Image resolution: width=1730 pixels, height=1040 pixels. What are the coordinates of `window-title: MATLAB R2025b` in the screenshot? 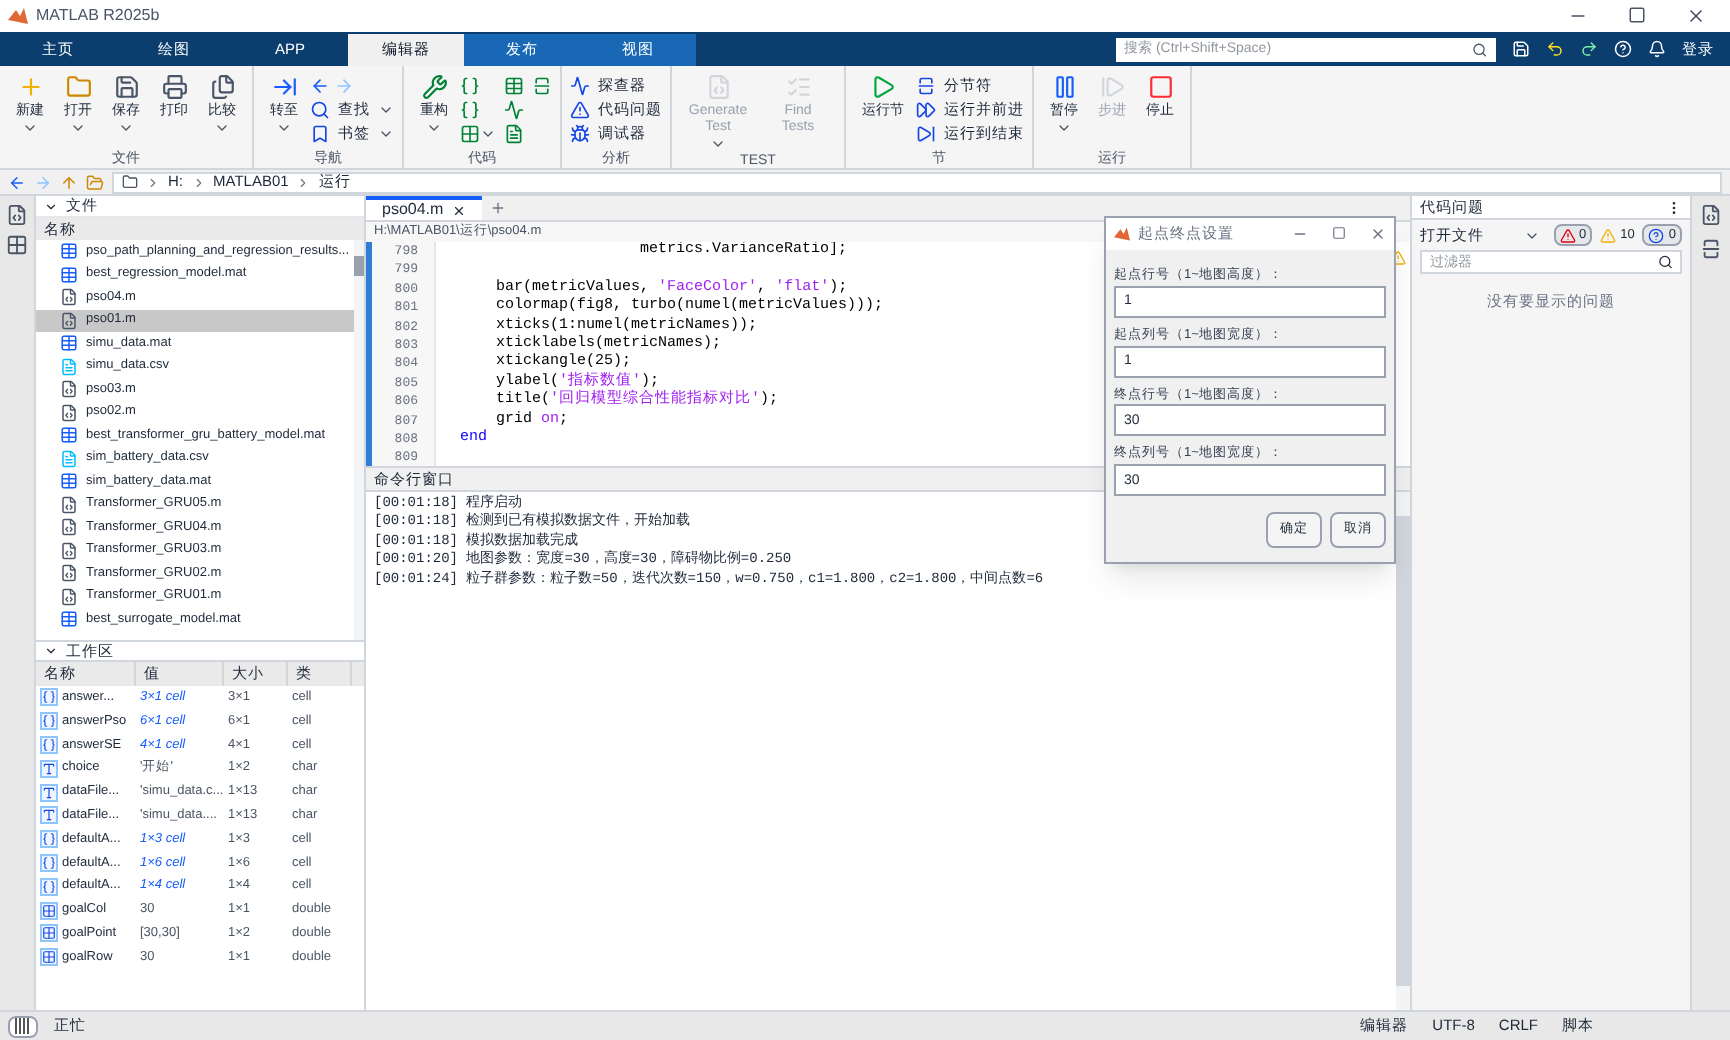 It's located at (98, 16).